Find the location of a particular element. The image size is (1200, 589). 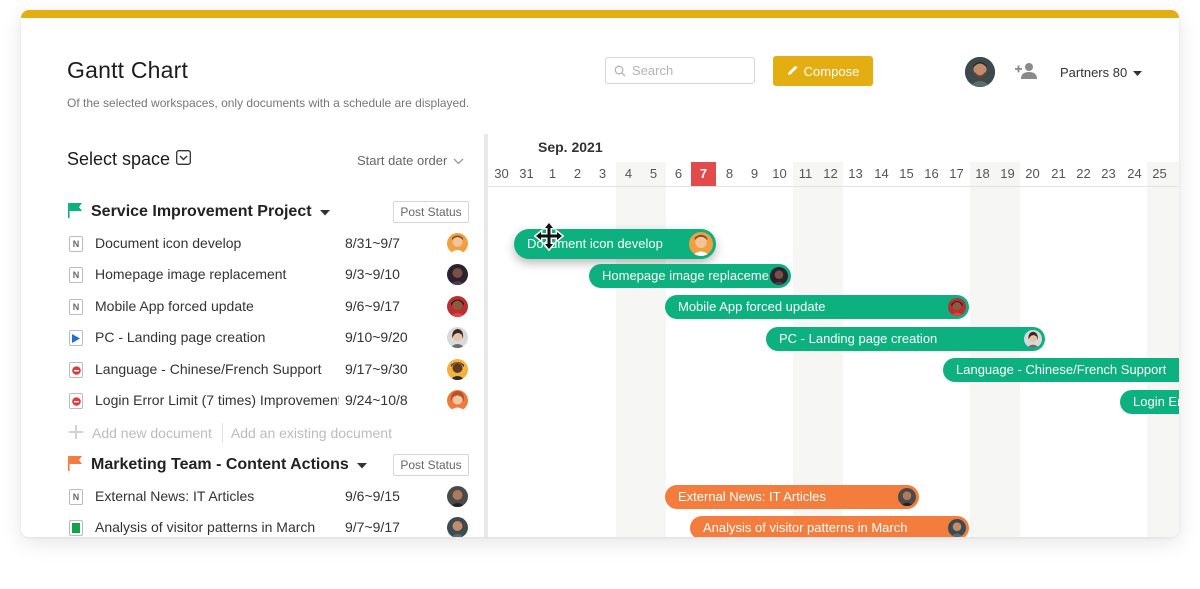

day-label: 18 is located at coordinates (982, 173).